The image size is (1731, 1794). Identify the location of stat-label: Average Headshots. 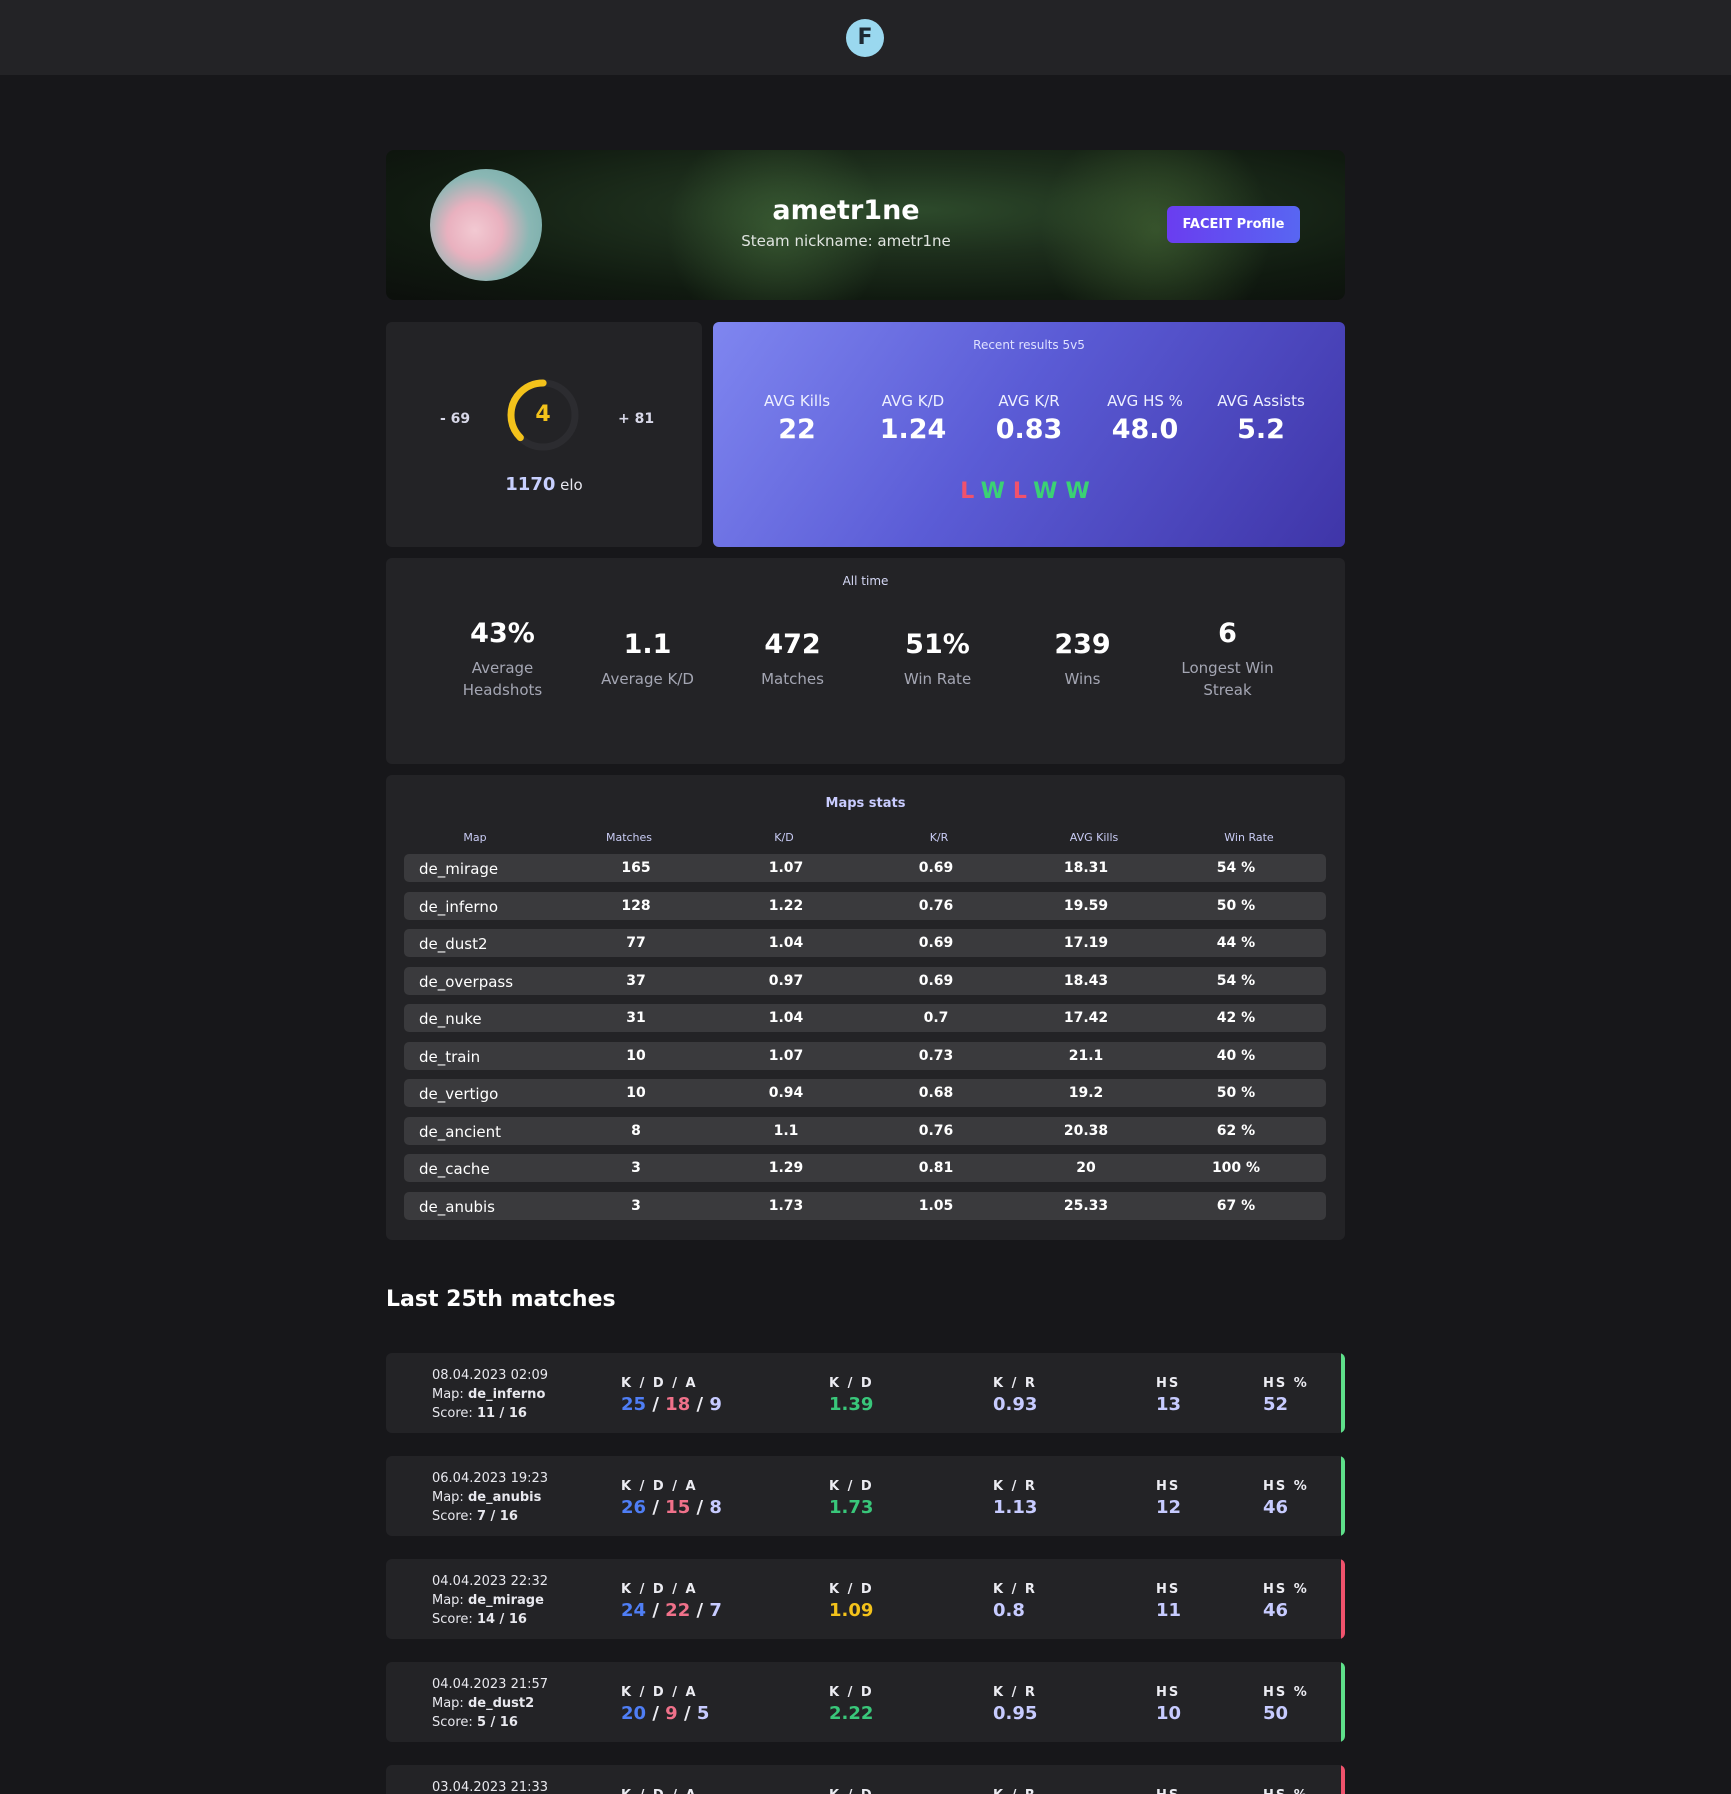
(502, 679).